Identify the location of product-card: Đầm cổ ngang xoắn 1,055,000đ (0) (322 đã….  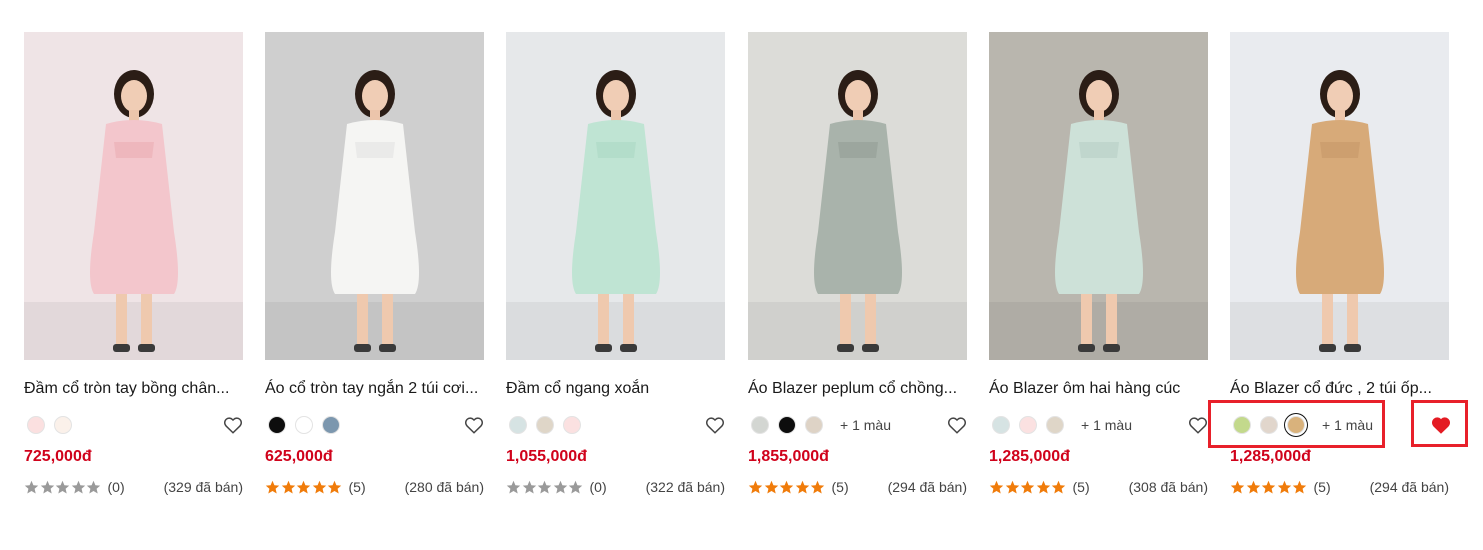
(615, 267).